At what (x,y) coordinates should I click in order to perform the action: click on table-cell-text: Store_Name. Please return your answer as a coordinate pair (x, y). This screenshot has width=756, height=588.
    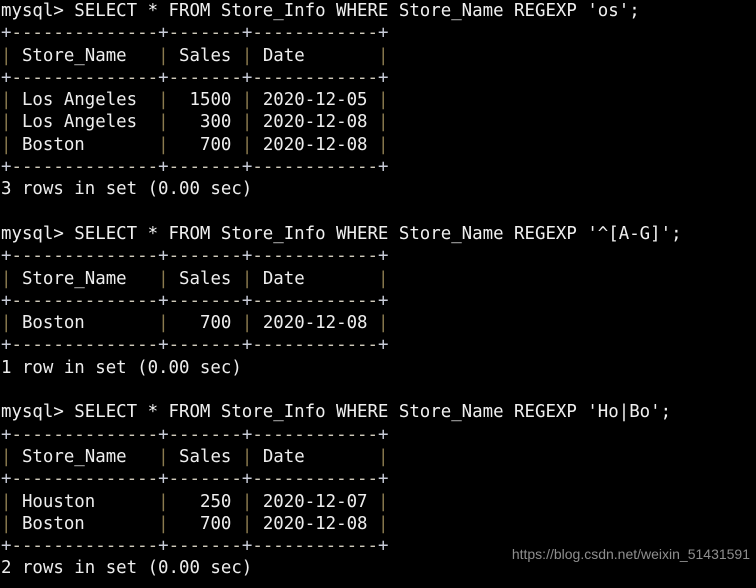
    Looking at the image, I should click on (85, 278).